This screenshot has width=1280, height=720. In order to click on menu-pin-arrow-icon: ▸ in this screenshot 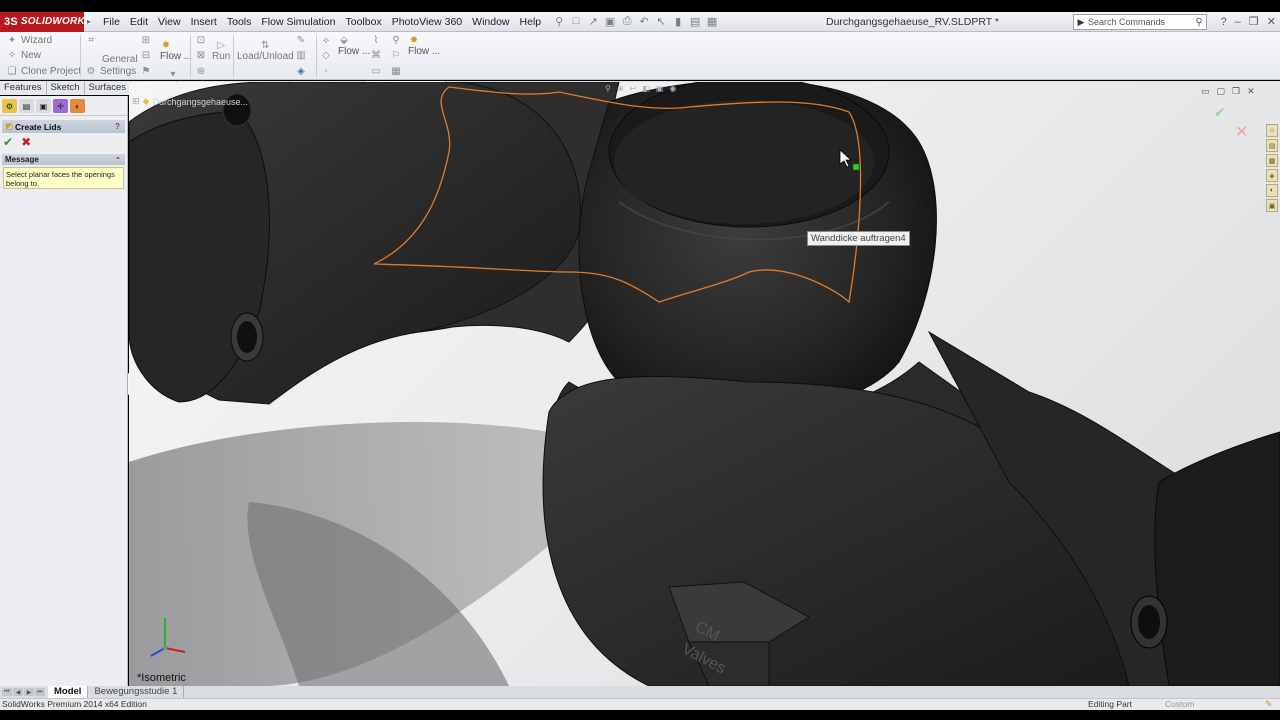, I will do `click(89, 21)`.